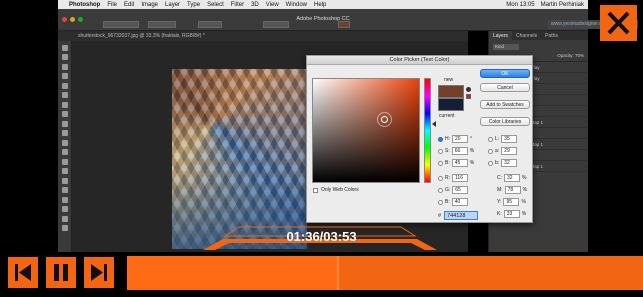 The height and width of the screenshot is (297, 643). What do you see at coordinates (511, 202) in the screenshot?
I see `yellow-input: 95` at bounding box center [511, 202].